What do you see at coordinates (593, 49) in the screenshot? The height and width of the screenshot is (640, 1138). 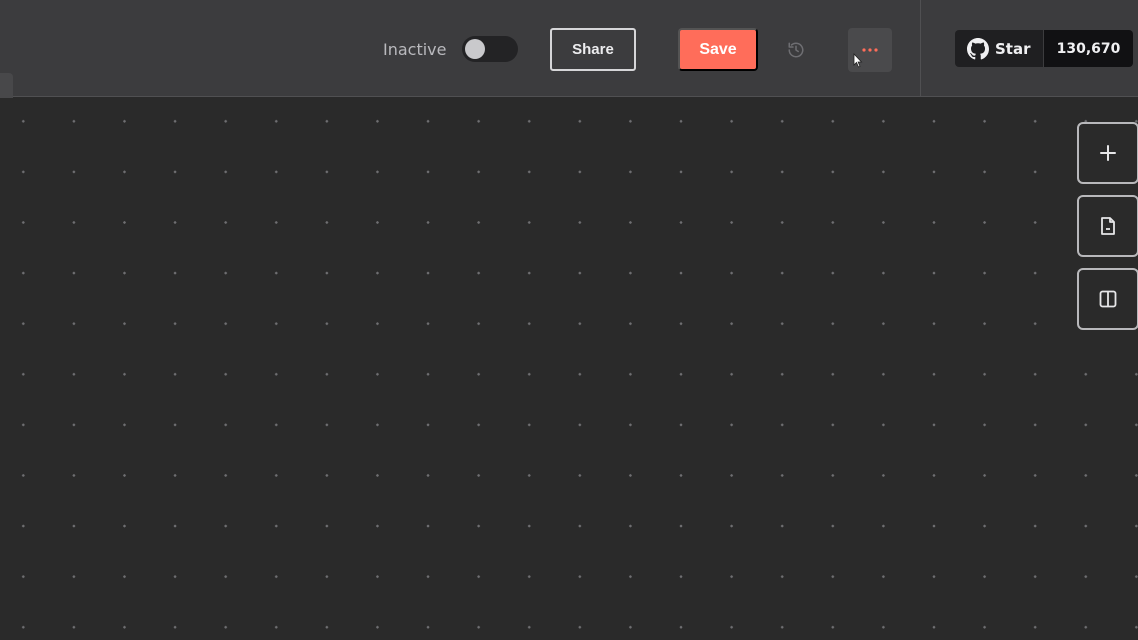 I see `share-button: Share` at bounding box center [593, 49].